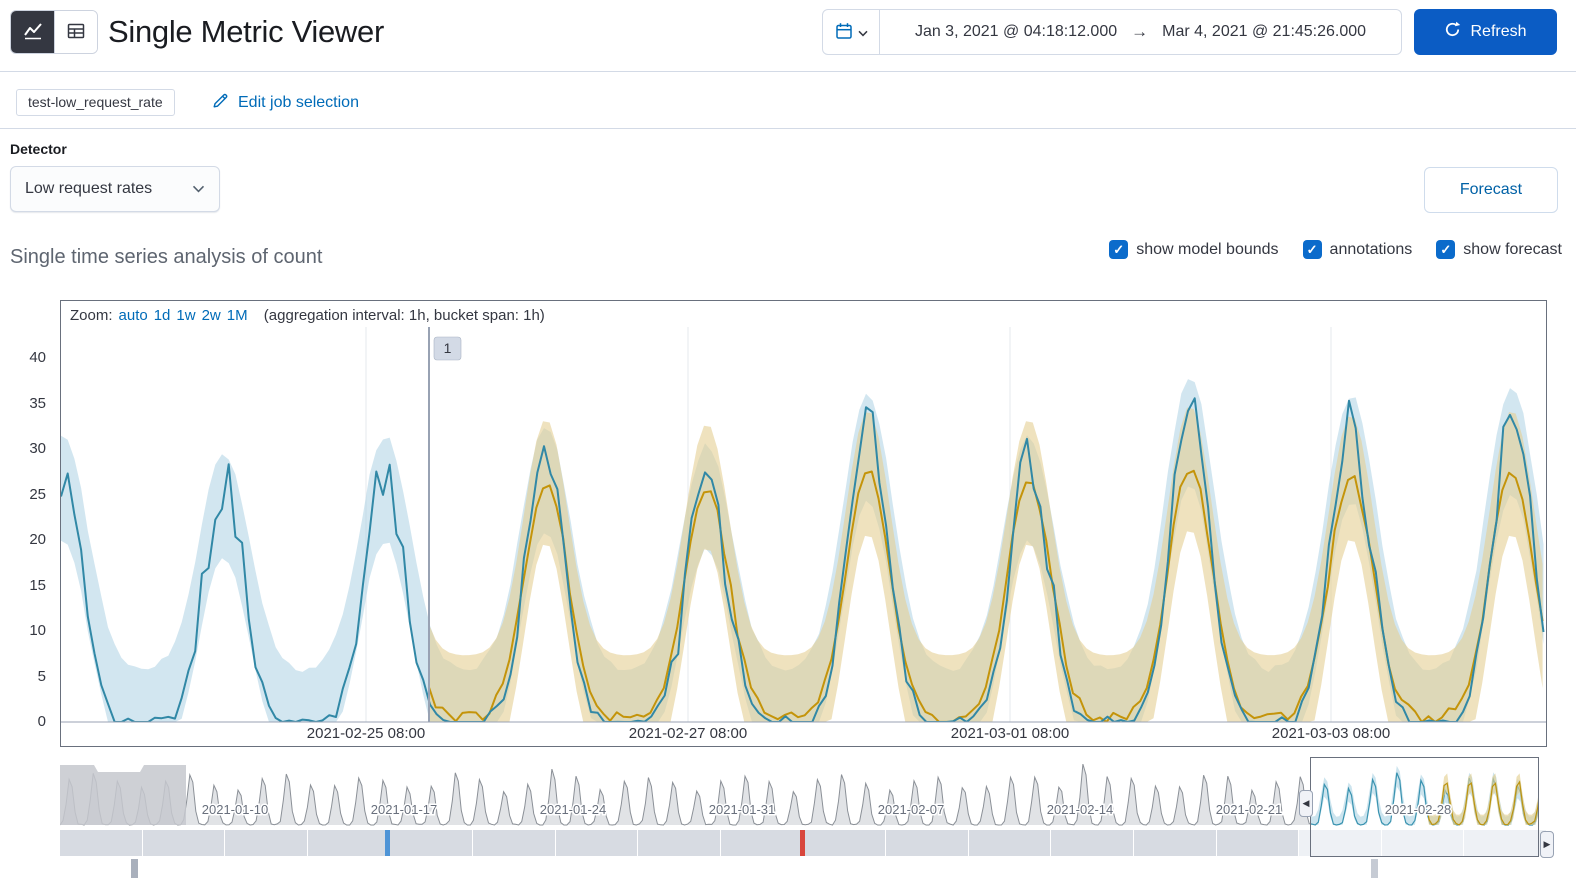 The width and height of the screenshot is (1576, 879). I want to click on time-selection-brush, so click(1424, 807).